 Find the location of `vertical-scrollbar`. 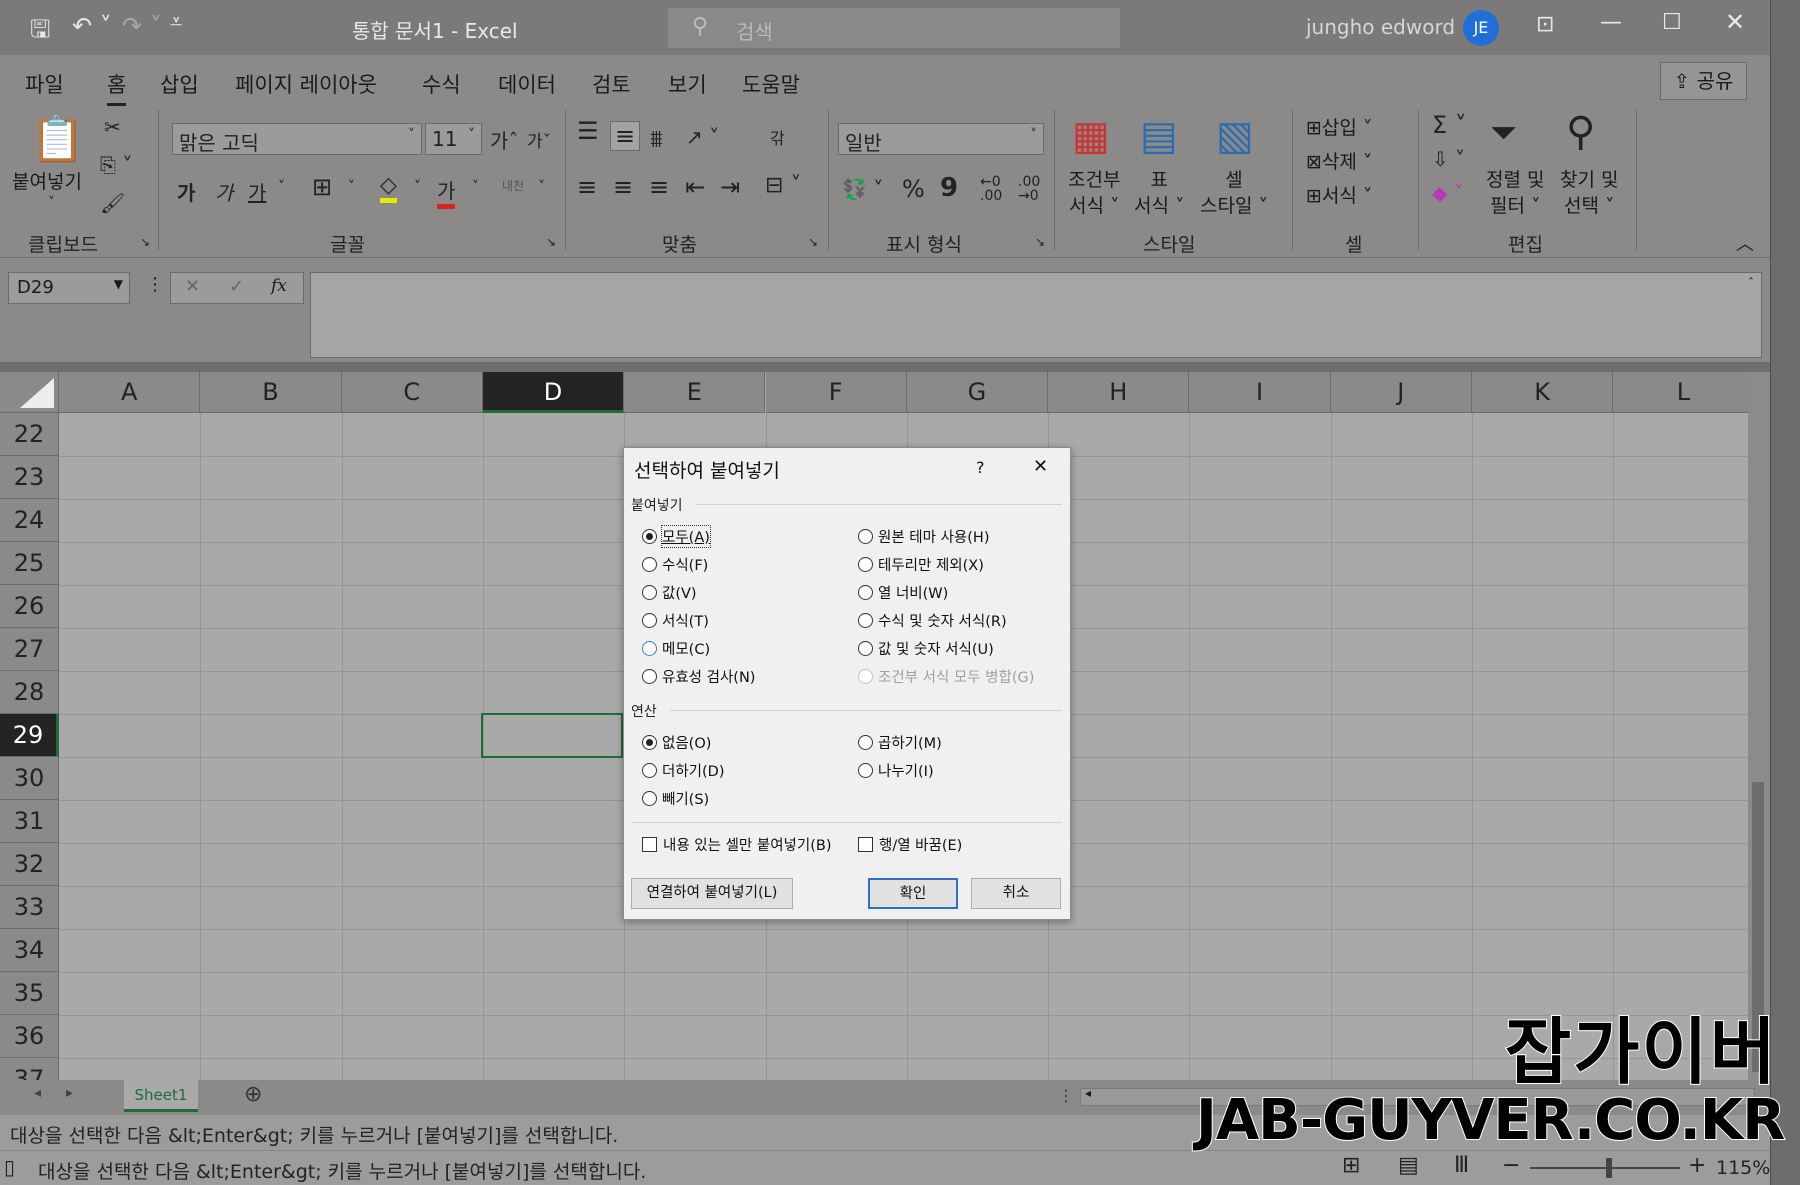

vertical-scrollbar is located at coordinates (1759, 726).